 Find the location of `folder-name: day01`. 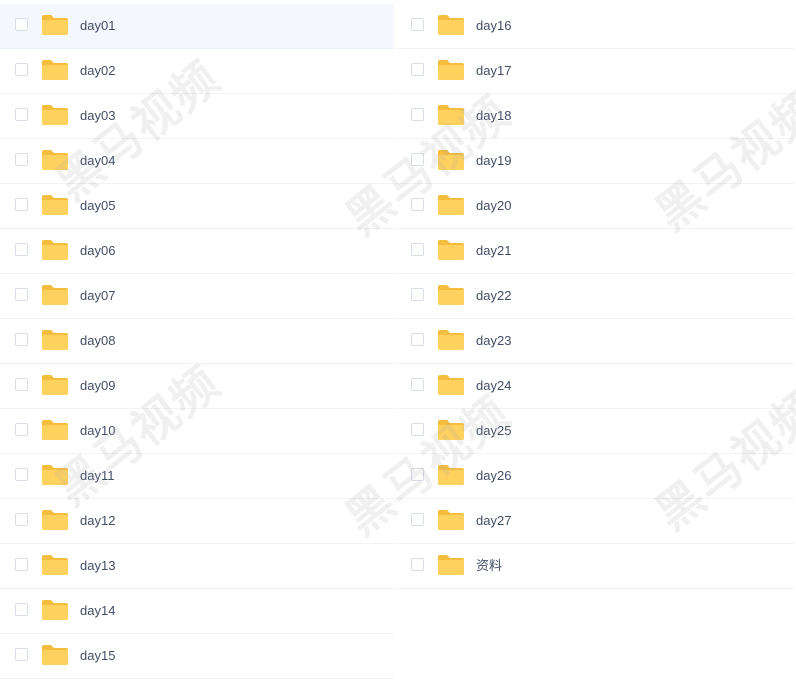

folder-name: day01 is located at coordinates (97, 26).